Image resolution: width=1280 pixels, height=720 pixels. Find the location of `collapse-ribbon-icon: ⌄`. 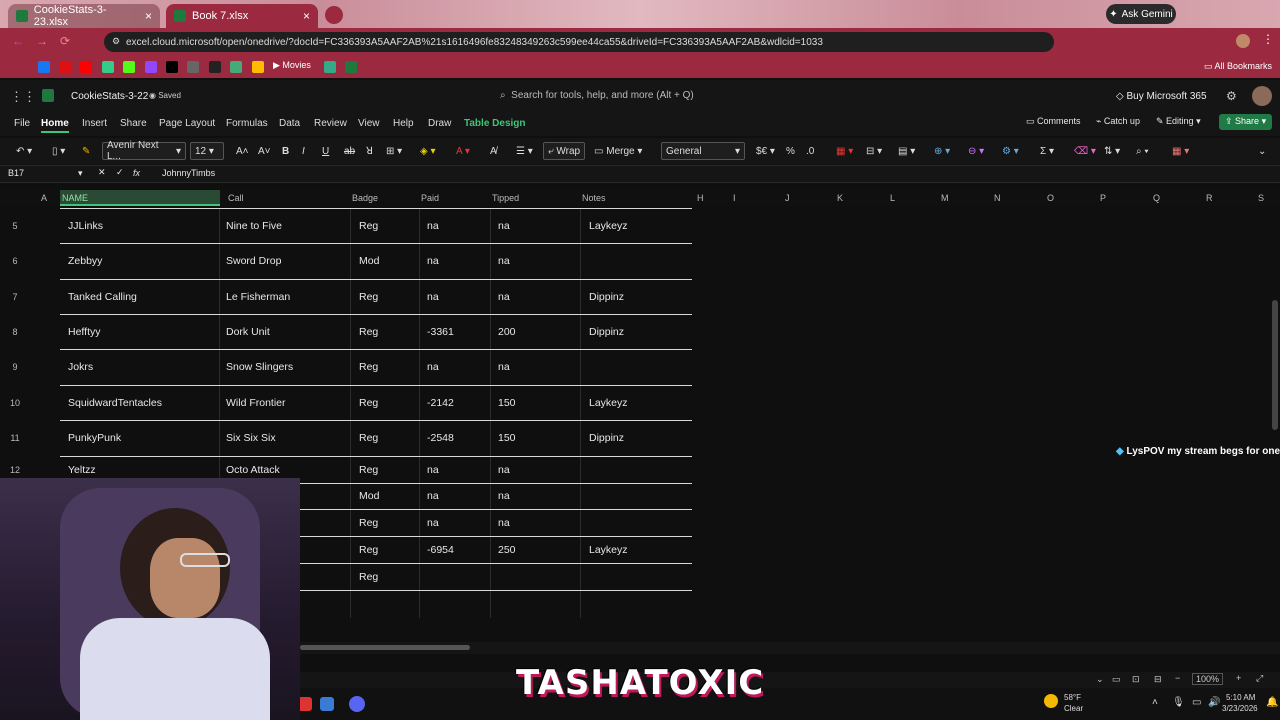

collapse-ribbon-icon: ⌄ is located at coordinates (1262, 151).